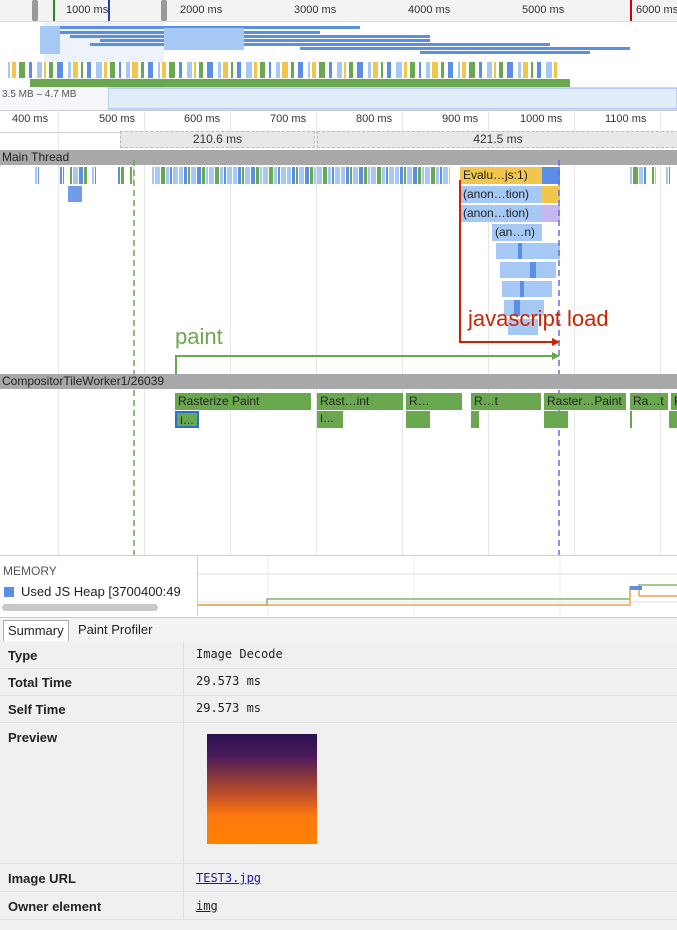  What do you see at coordinates (338, 682) in the screenshot?
I see `detail-row-total-time: Total Time 29.573 ms` at bounding box center [338, 682].